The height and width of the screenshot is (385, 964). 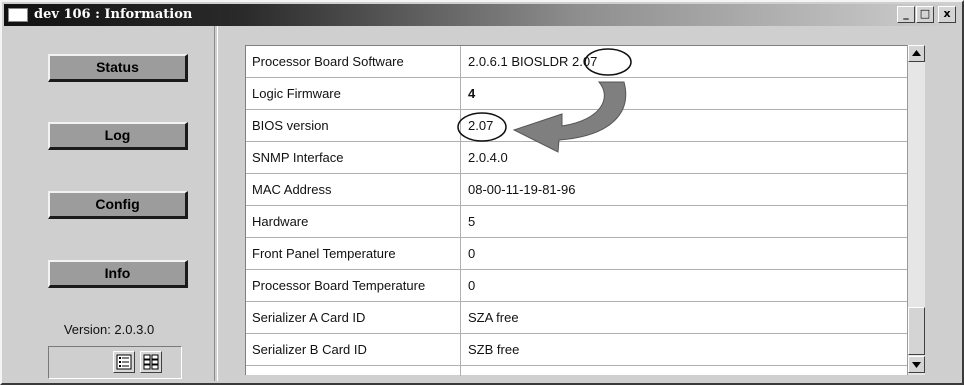 What do you see at coordinates (577, 286) in the screenshot?
I see `table-row: Processor Board Temperature 0` at bounding box center [577, 286].